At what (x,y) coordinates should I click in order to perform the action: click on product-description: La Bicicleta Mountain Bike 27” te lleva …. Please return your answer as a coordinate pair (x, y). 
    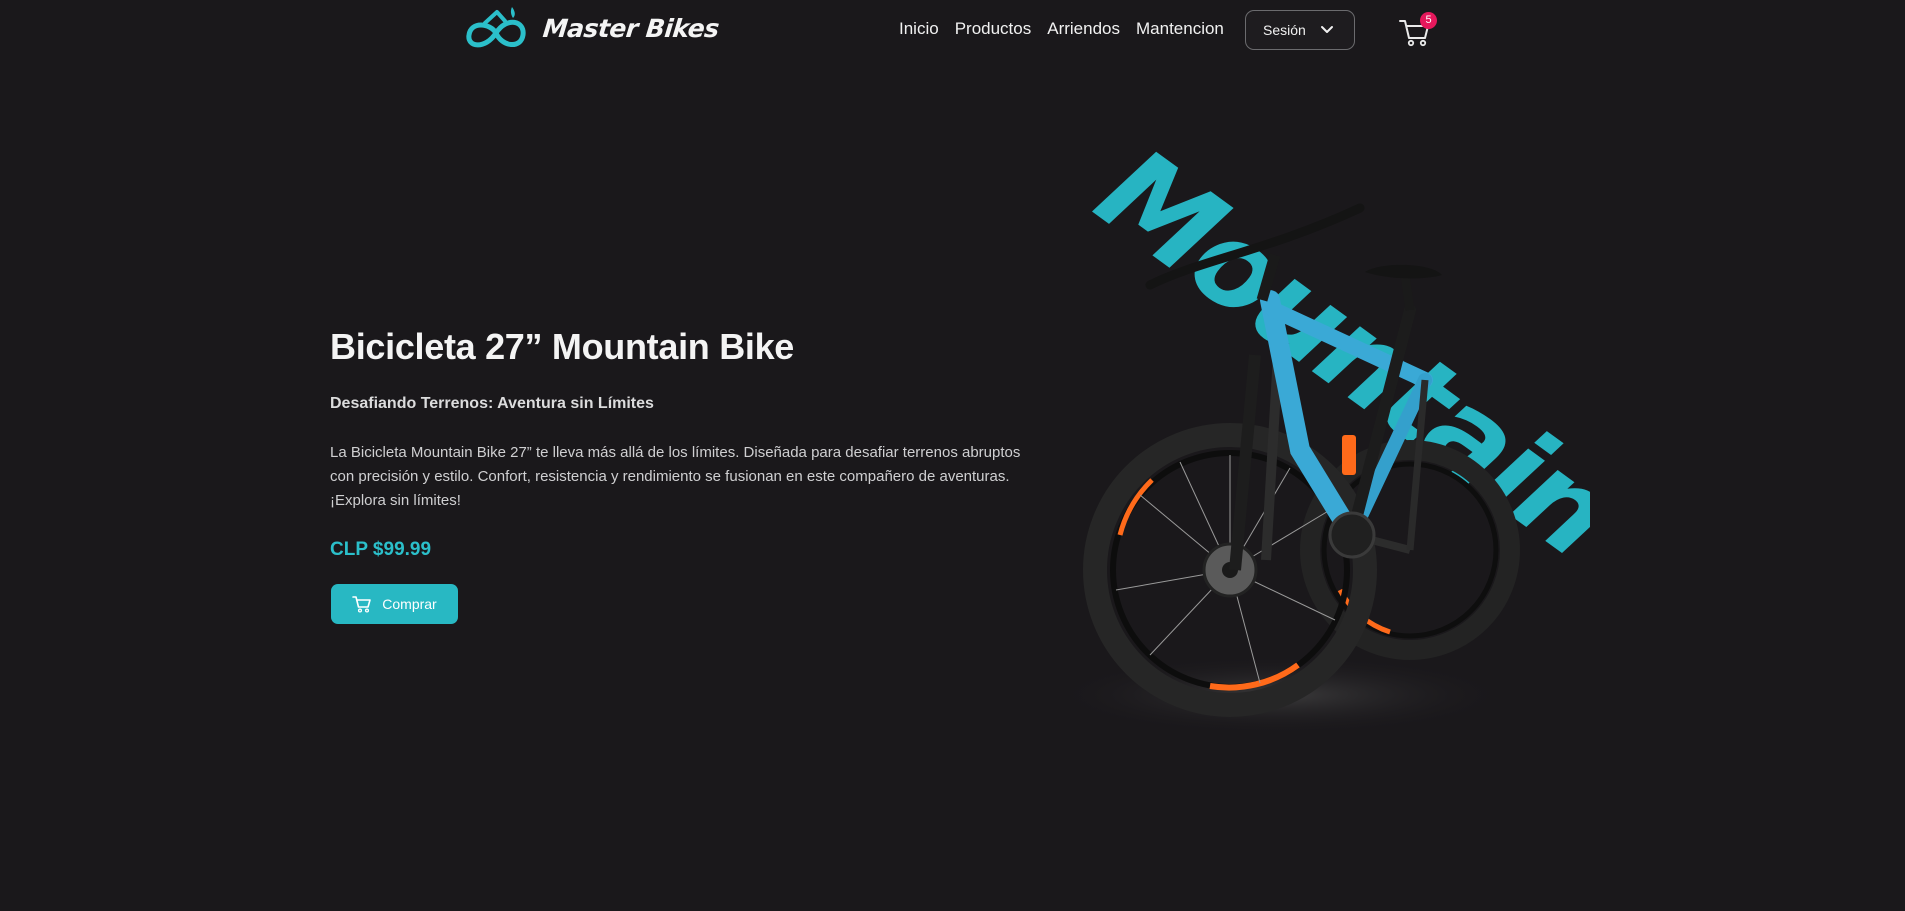
    Looking at the image, I should click on (675, 476).